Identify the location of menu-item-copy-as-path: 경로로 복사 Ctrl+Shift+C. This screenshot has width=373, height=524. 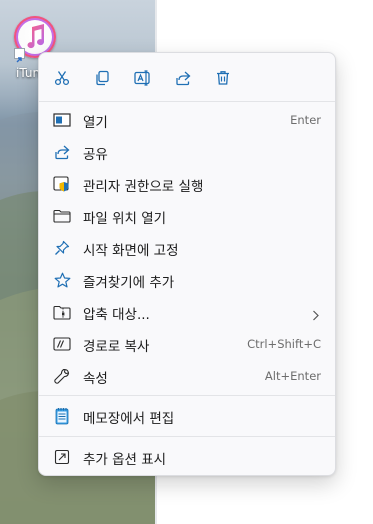
(187, 344).